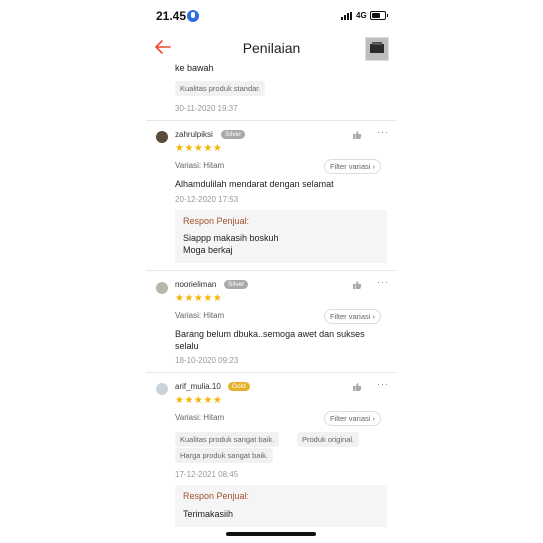 The image size is (543, 543). I want to click on username: arif_mulia.10, so click(198, 386).